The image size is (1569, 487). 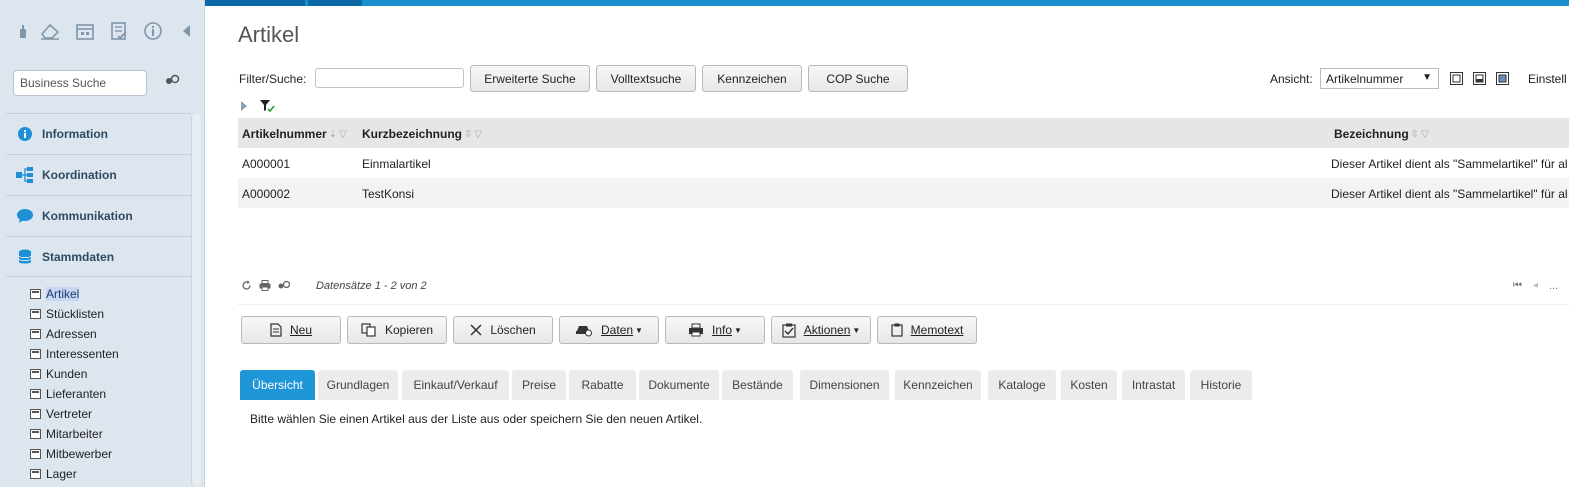 What do you see at coordinates (646, 78) in the screenshot?
I see `fulltext-search-button: Volltextsuche` at bounding box center [646, 78].